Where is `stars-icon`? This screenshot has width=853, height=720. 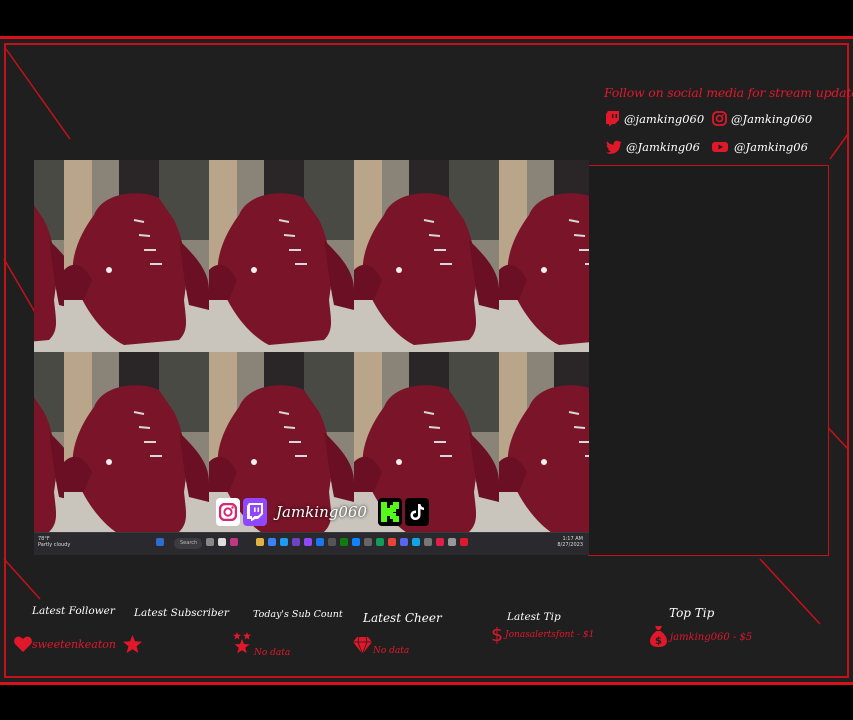 stars-icon is located at coordinates (242, 643).